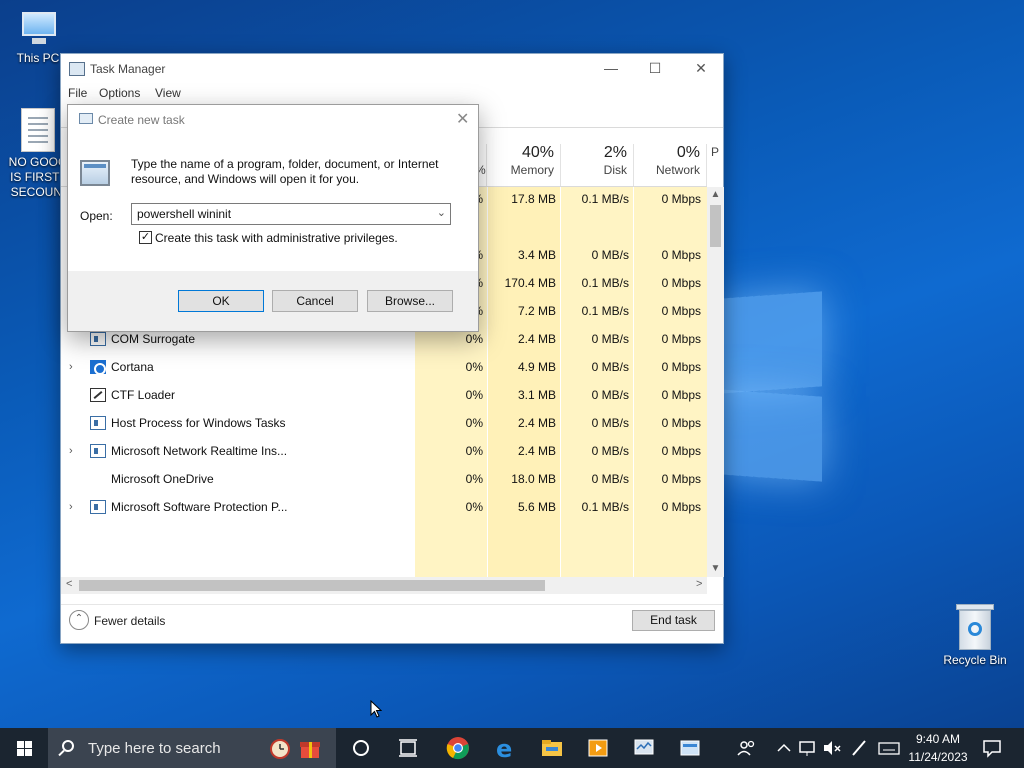 This screenshot has height=768, width=1024. What do you see at coordinates (462, 119) in the screenshot?
I see `dialog-close-button: ✕` at bounding box center [462, 119].